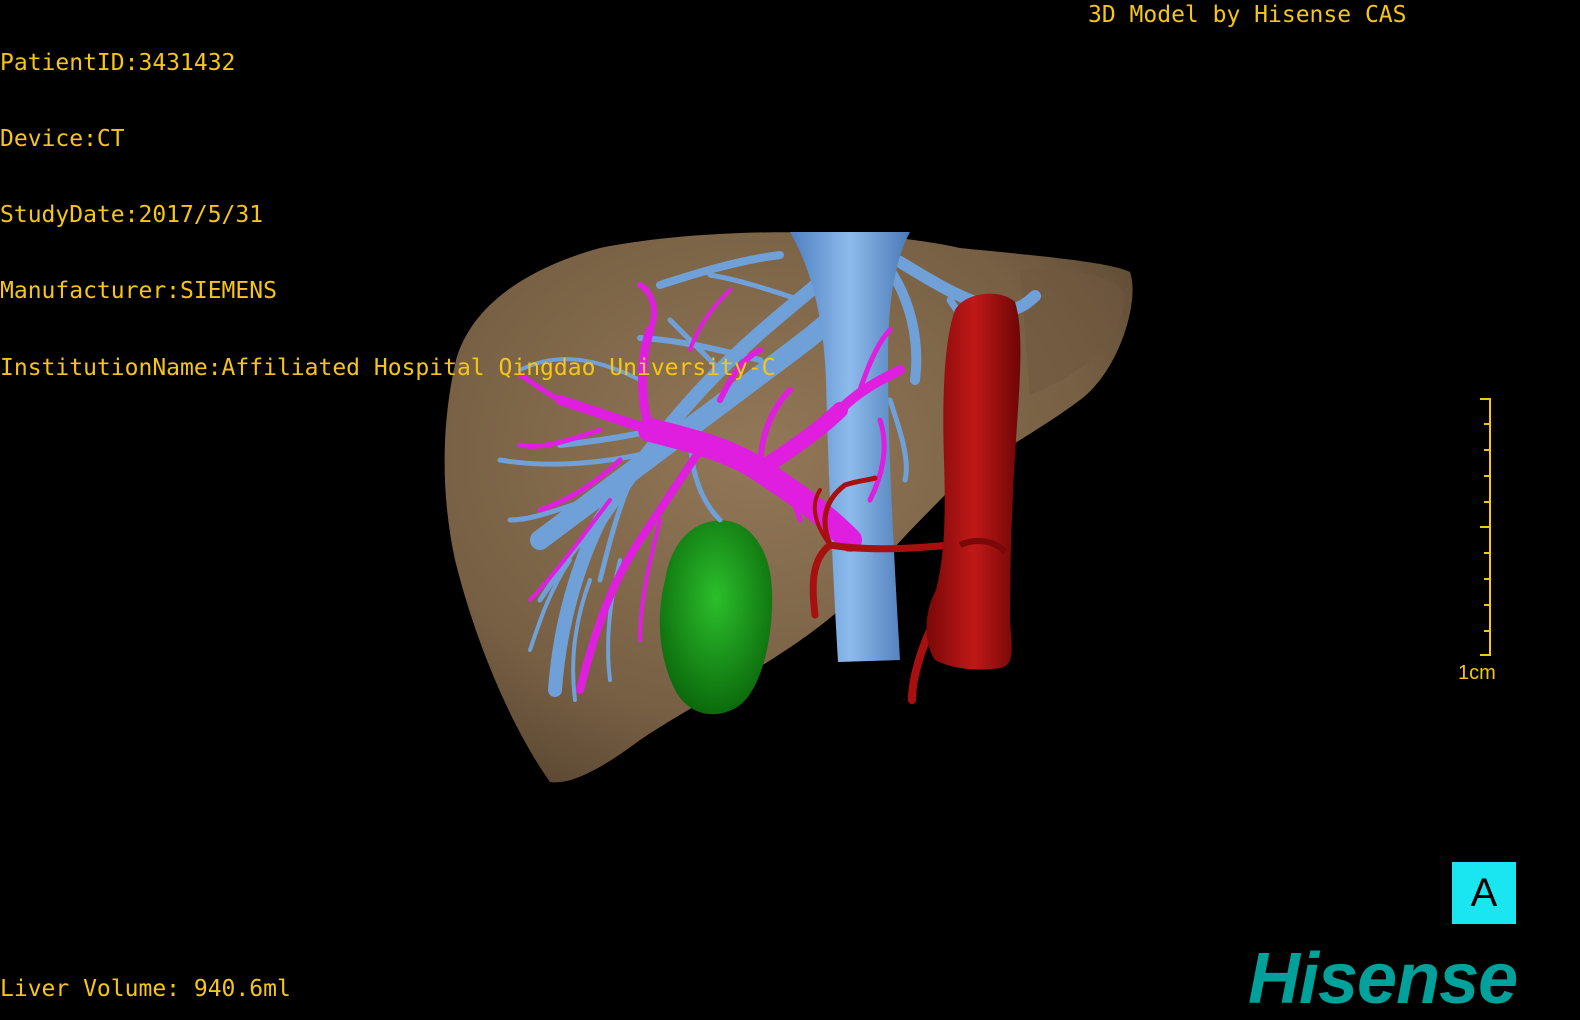  I want to click on scale-label: 1cm, so click(1477, 673).